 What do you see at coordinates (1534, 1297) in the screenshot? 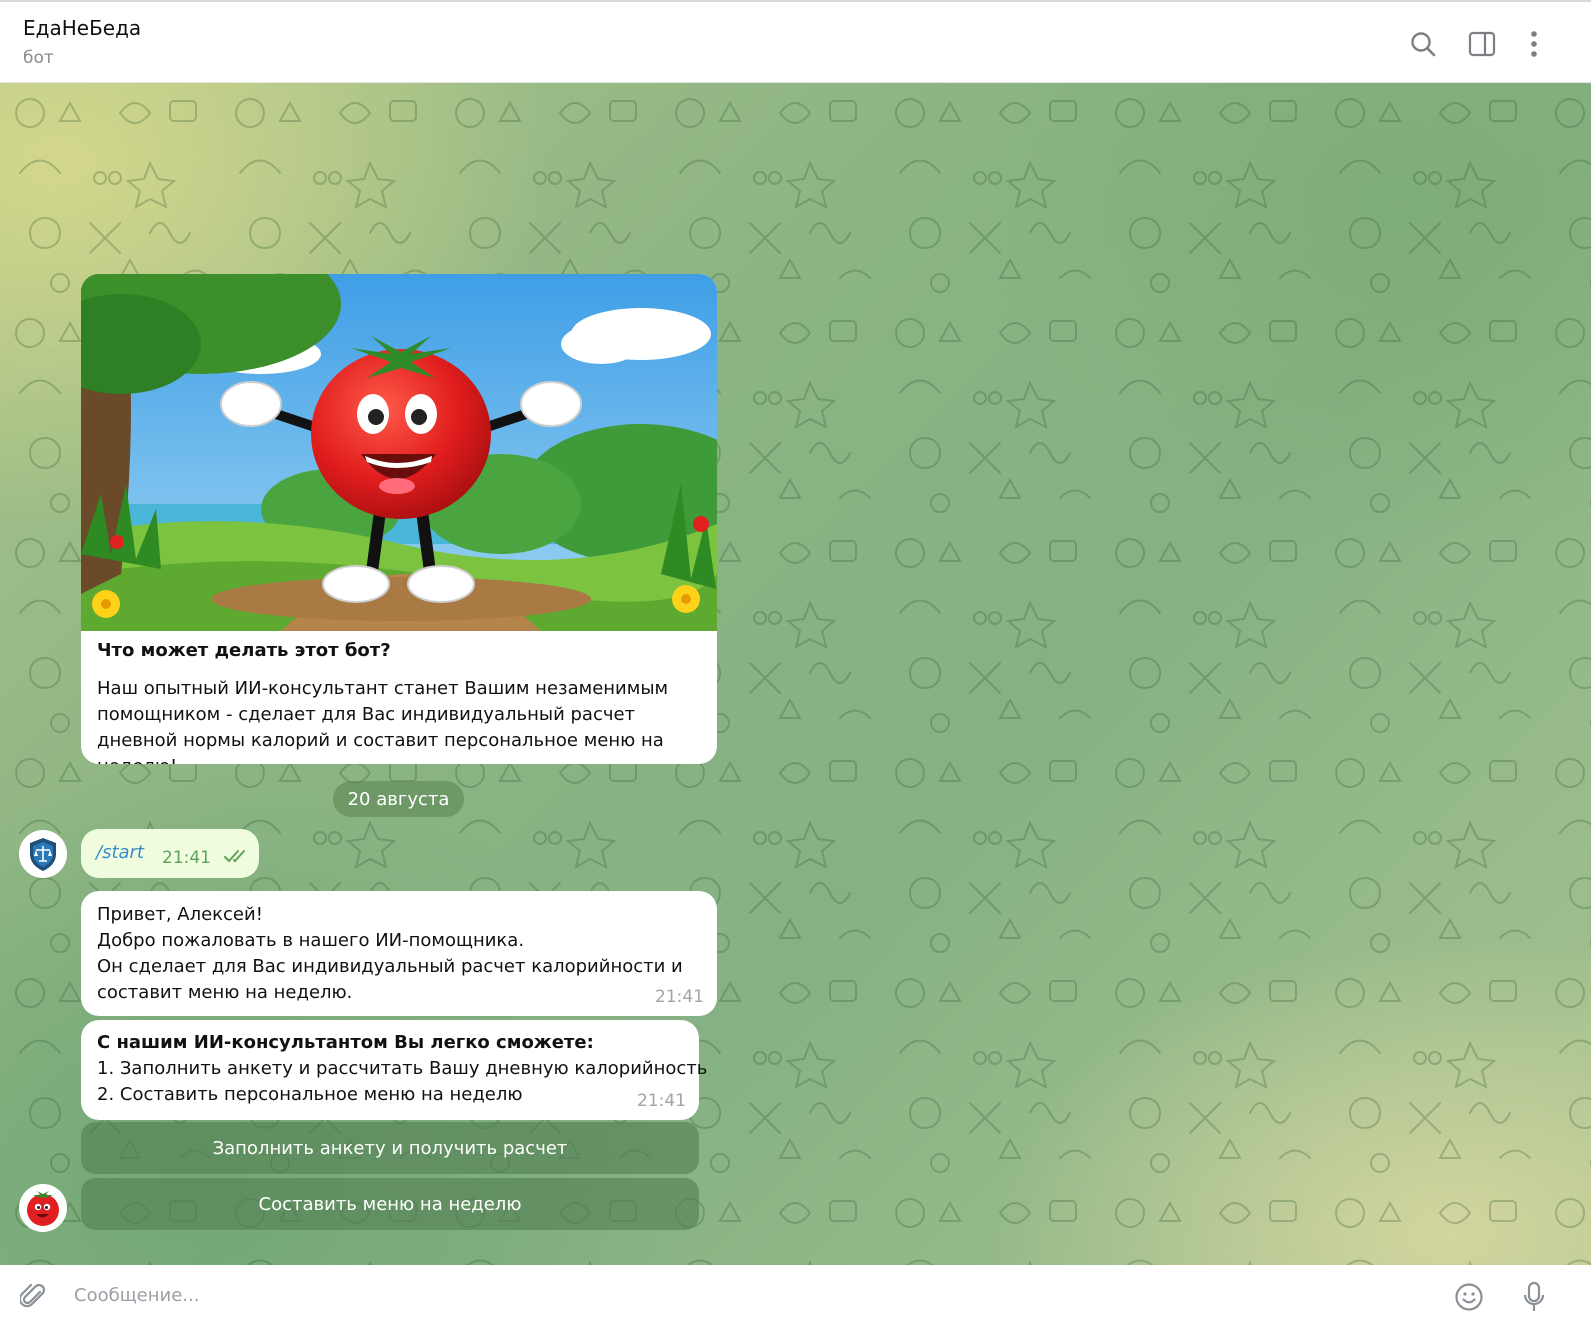
I see `microphone-icon` at bounding box center [1534, 1297].